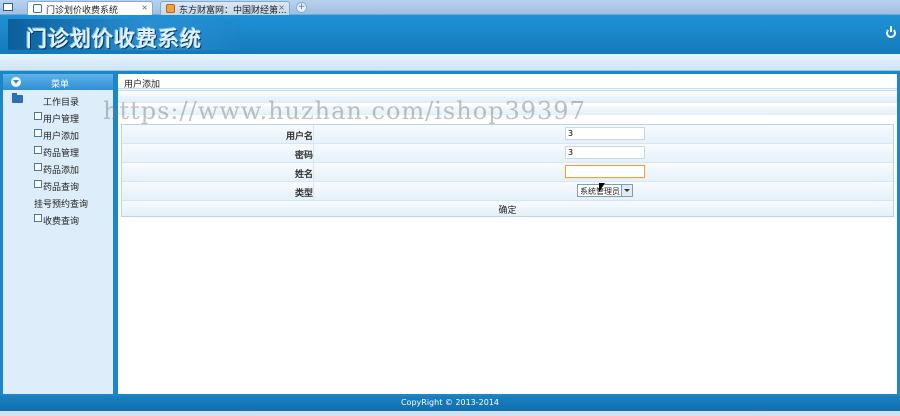  What do you see at coordinates (61, 205) in the screenshot?
I see `sidebar-item-label: 挂号预约查询` at bounding box center [61, 205].